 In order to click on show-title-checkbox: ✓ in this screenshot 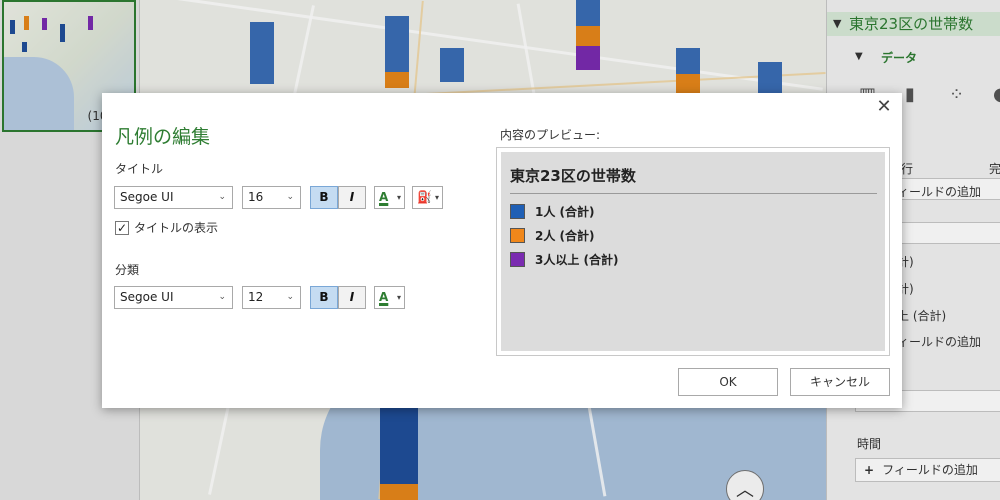, I will do `click(122, 227)`.